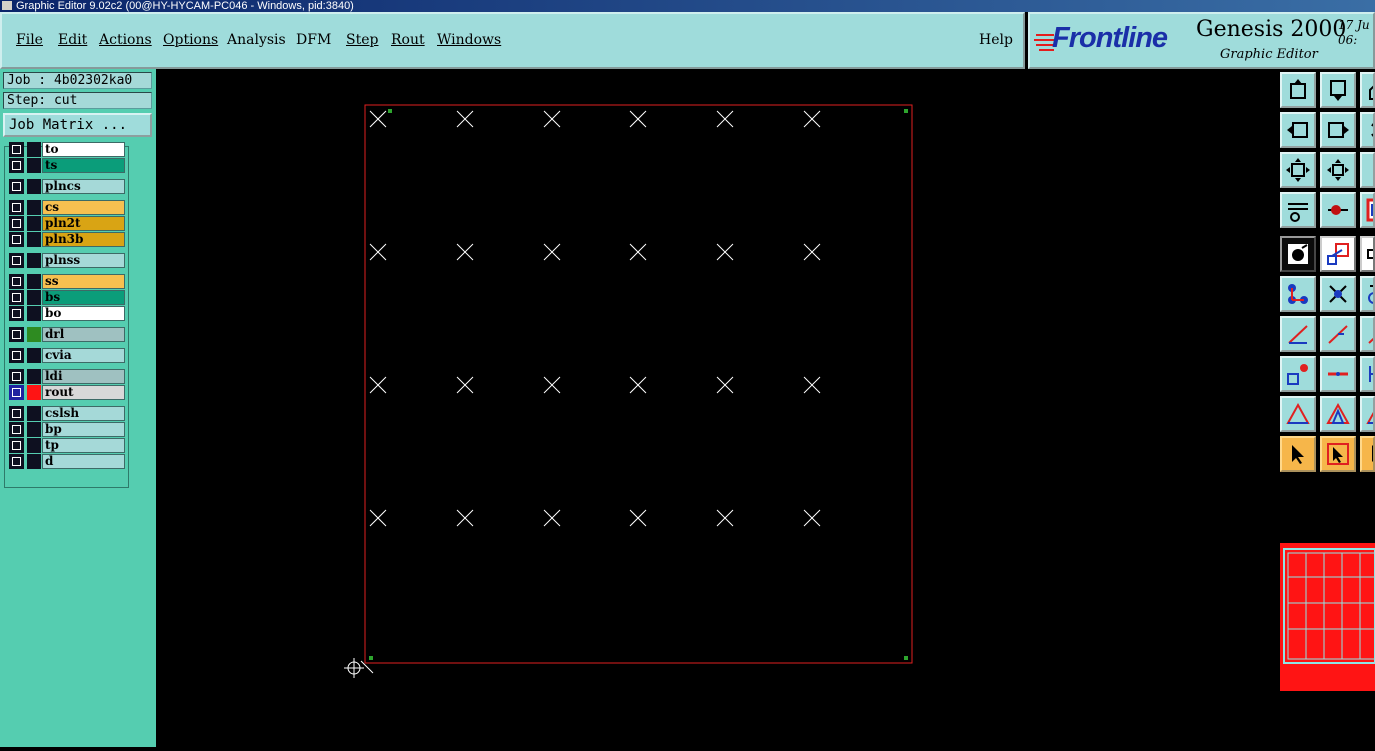 Image resolution: width=1375 pixels, height=751 pixels. I want to click on menu-help: Help, so click(996, 40).